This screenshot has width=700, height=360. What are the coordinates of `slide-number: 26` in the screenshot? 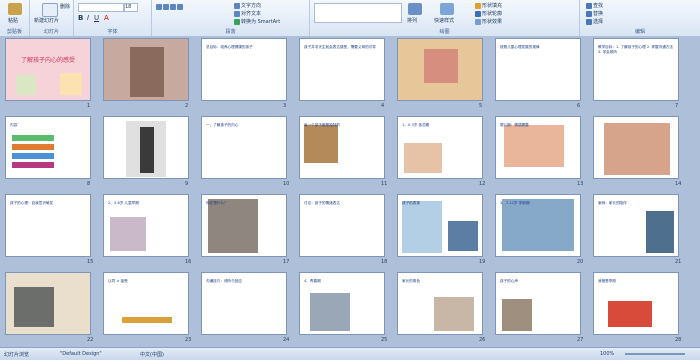 It's located at (482, 340).